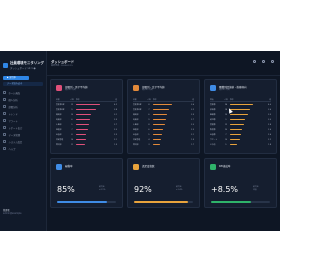  What do you see at coordinates (4, 148) in the screenshot?
I see `help-icon` at bounding box center [4, 148].